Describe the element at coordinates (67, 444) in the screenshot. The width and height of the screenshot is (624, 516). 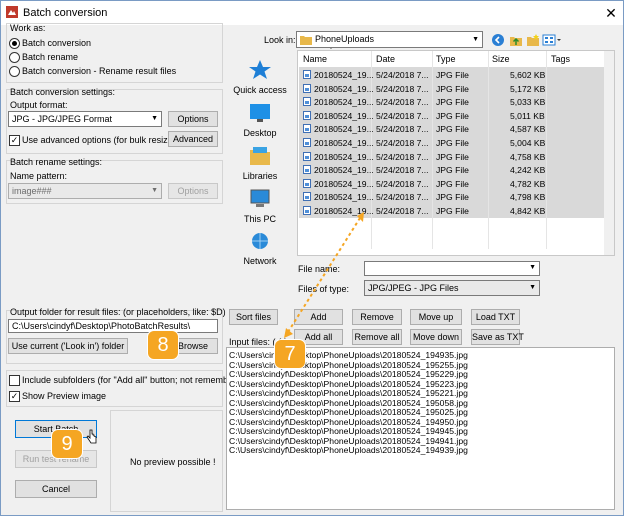
I see `callout-badge-9: 9` at that location.